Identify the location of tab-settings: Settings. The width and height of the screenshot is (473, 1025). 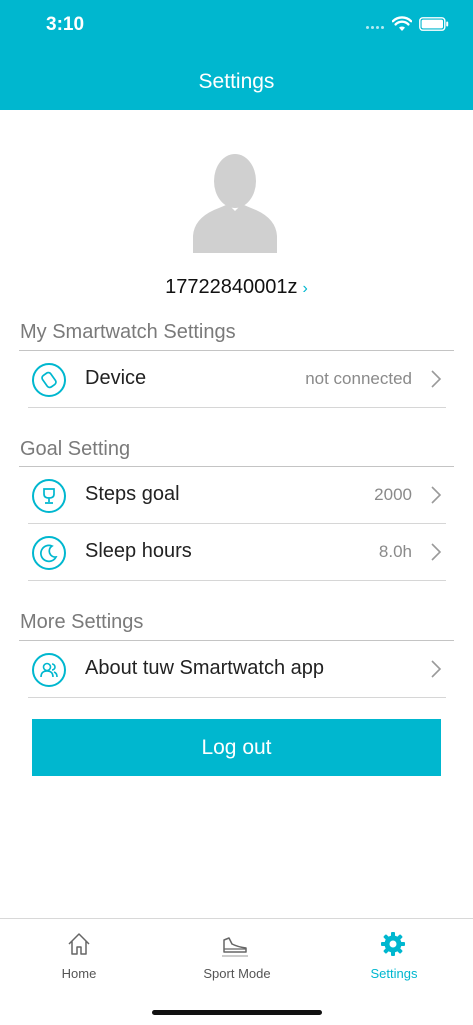
(394, 954).